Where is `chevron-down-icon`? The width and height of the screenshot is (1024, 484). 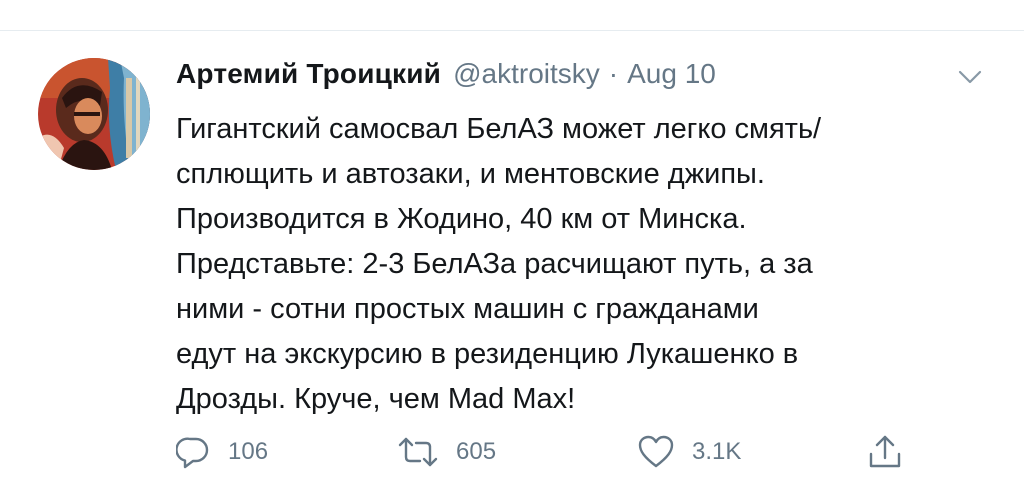
chevron-down-icon is located at coordinates (970, 77).